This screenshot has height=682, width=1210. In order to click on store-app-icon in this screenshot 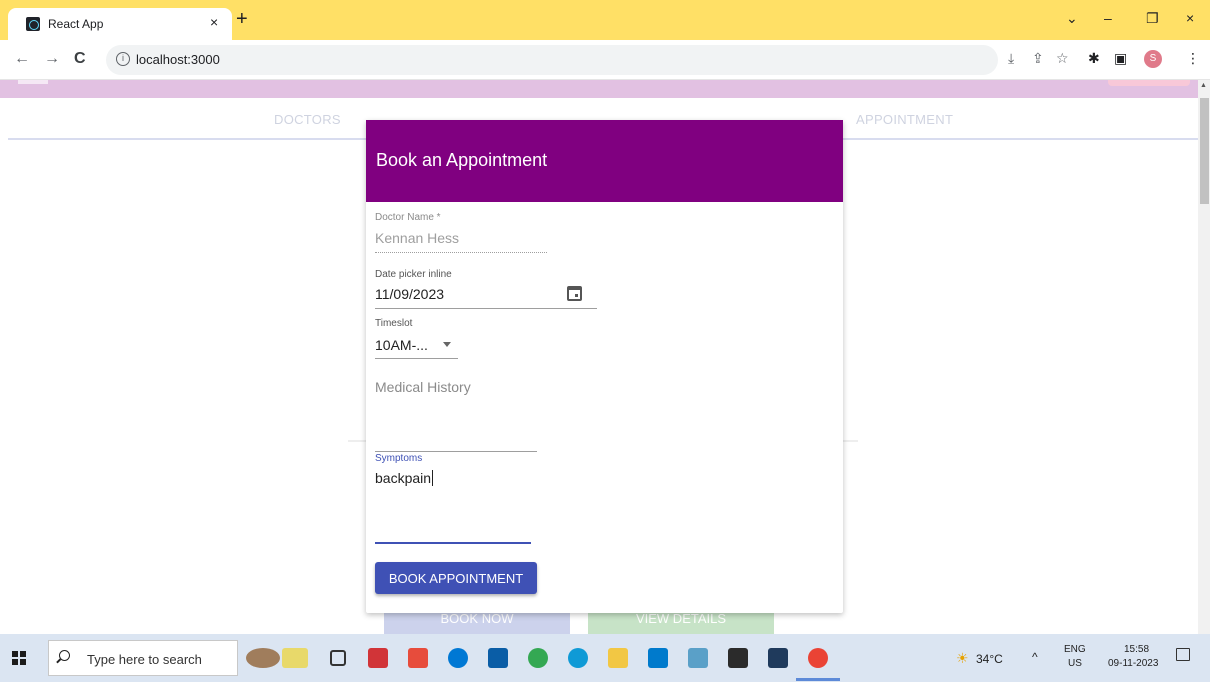, I will do `click(498, 658)`.